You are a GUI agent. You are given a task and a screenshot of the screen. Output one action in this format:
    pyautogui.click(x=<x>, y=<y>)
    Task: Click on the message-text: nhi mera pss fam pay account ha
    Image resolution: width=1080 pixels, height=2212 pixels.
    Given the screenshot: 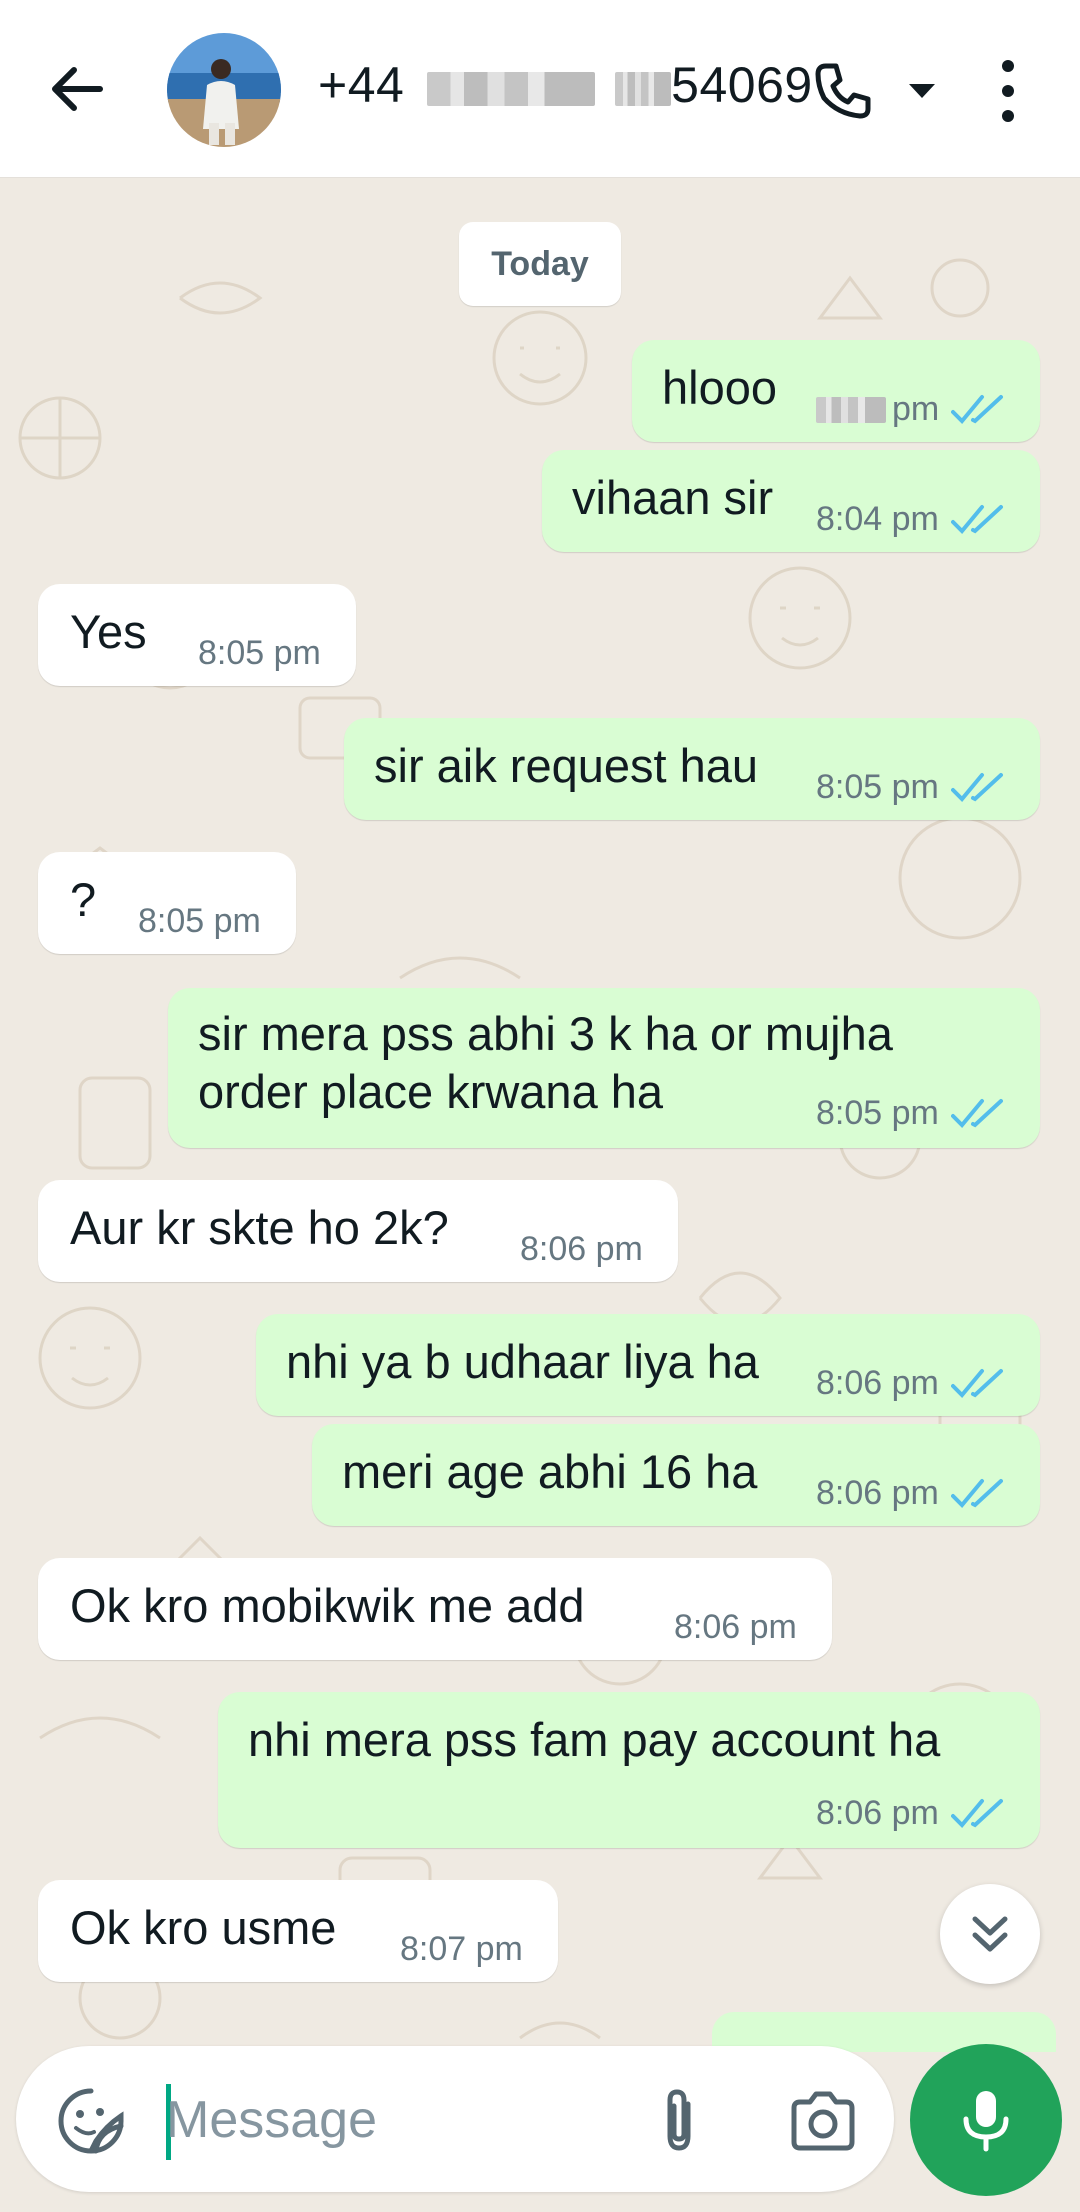 What is the action you would take?
    pyautogui.click(x=594, y=1739)
    